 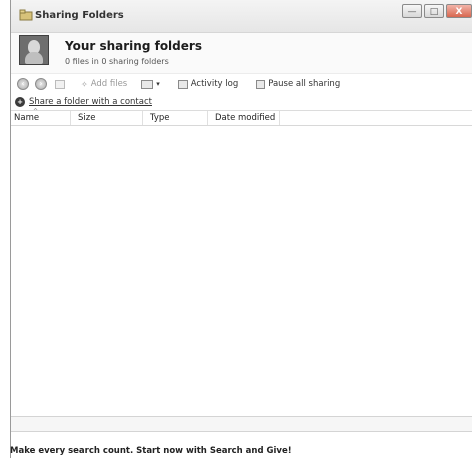 I want to click on toolbar-folder-icon, so click(x=60, y=84).